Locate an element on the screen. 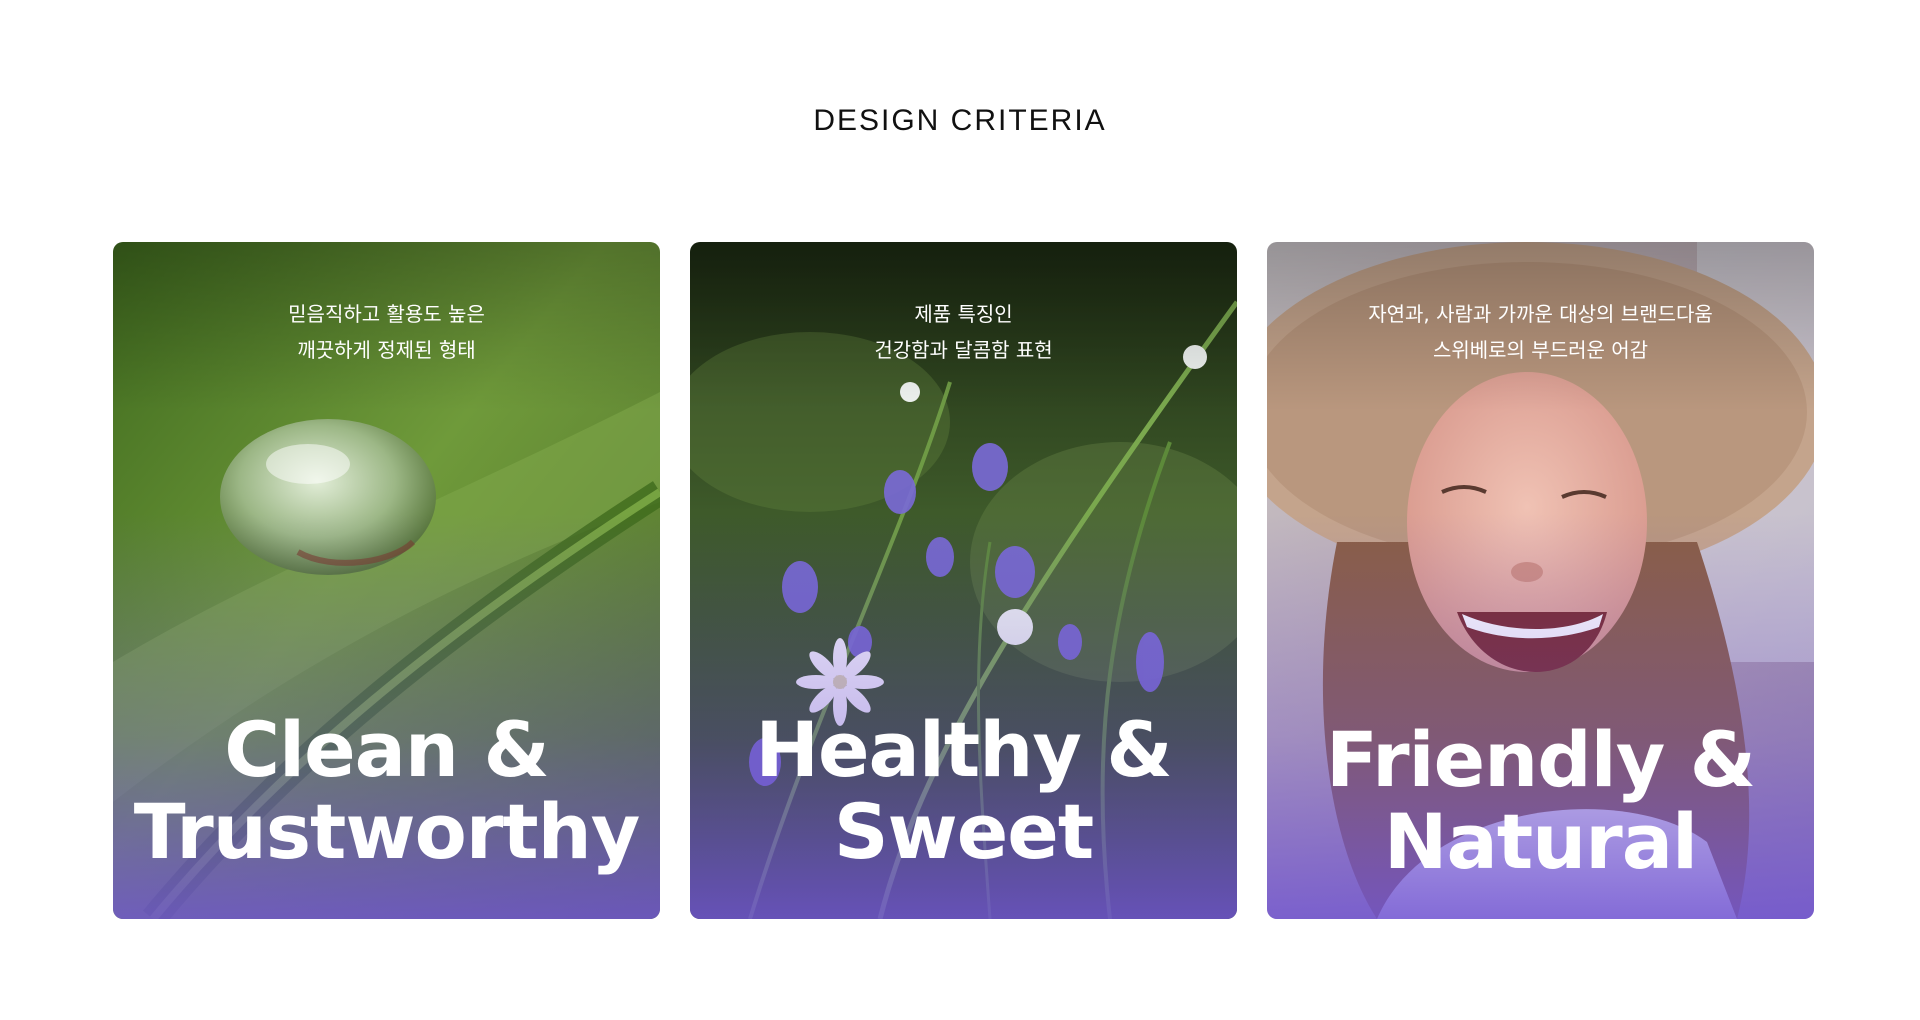  card-headline: Friendly & Natural is located at coordinates (1540, 801).